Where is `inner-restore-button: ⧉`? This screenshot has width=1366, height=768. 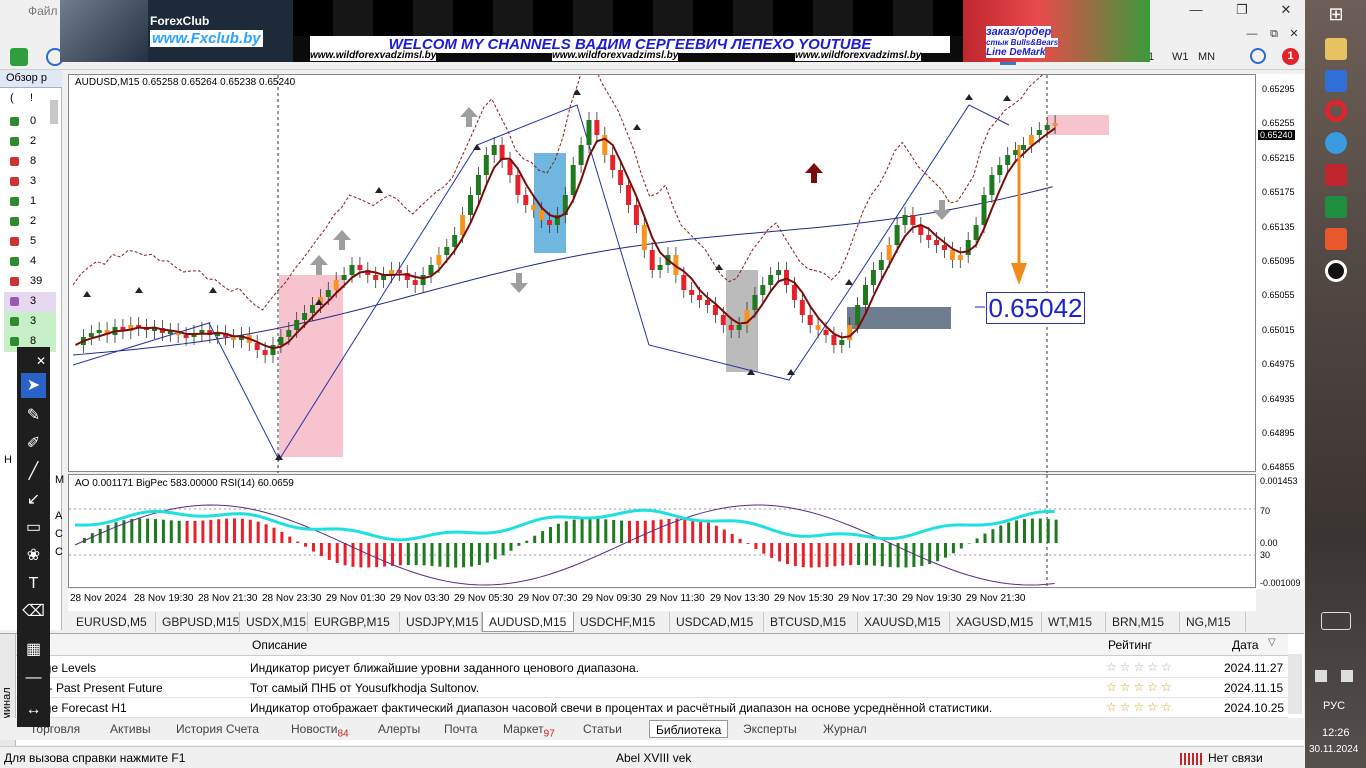 inner-restore-button: ⧉ is located at coordinates (1274, 34).